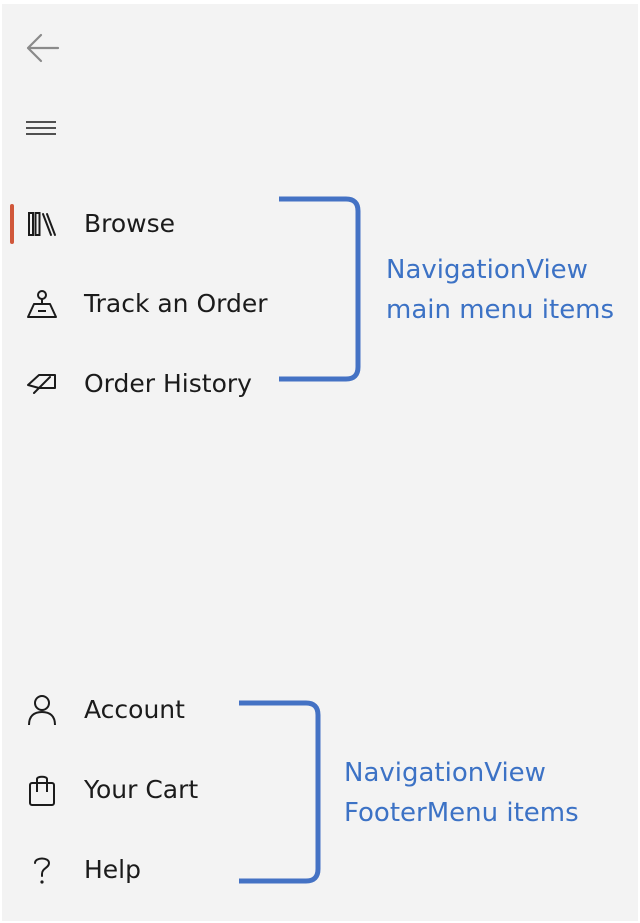 The image size is (640, 923). Describe the element at coordinates (130, 223) in the screenshot. I see `nav-item-label: Browse` at that location.